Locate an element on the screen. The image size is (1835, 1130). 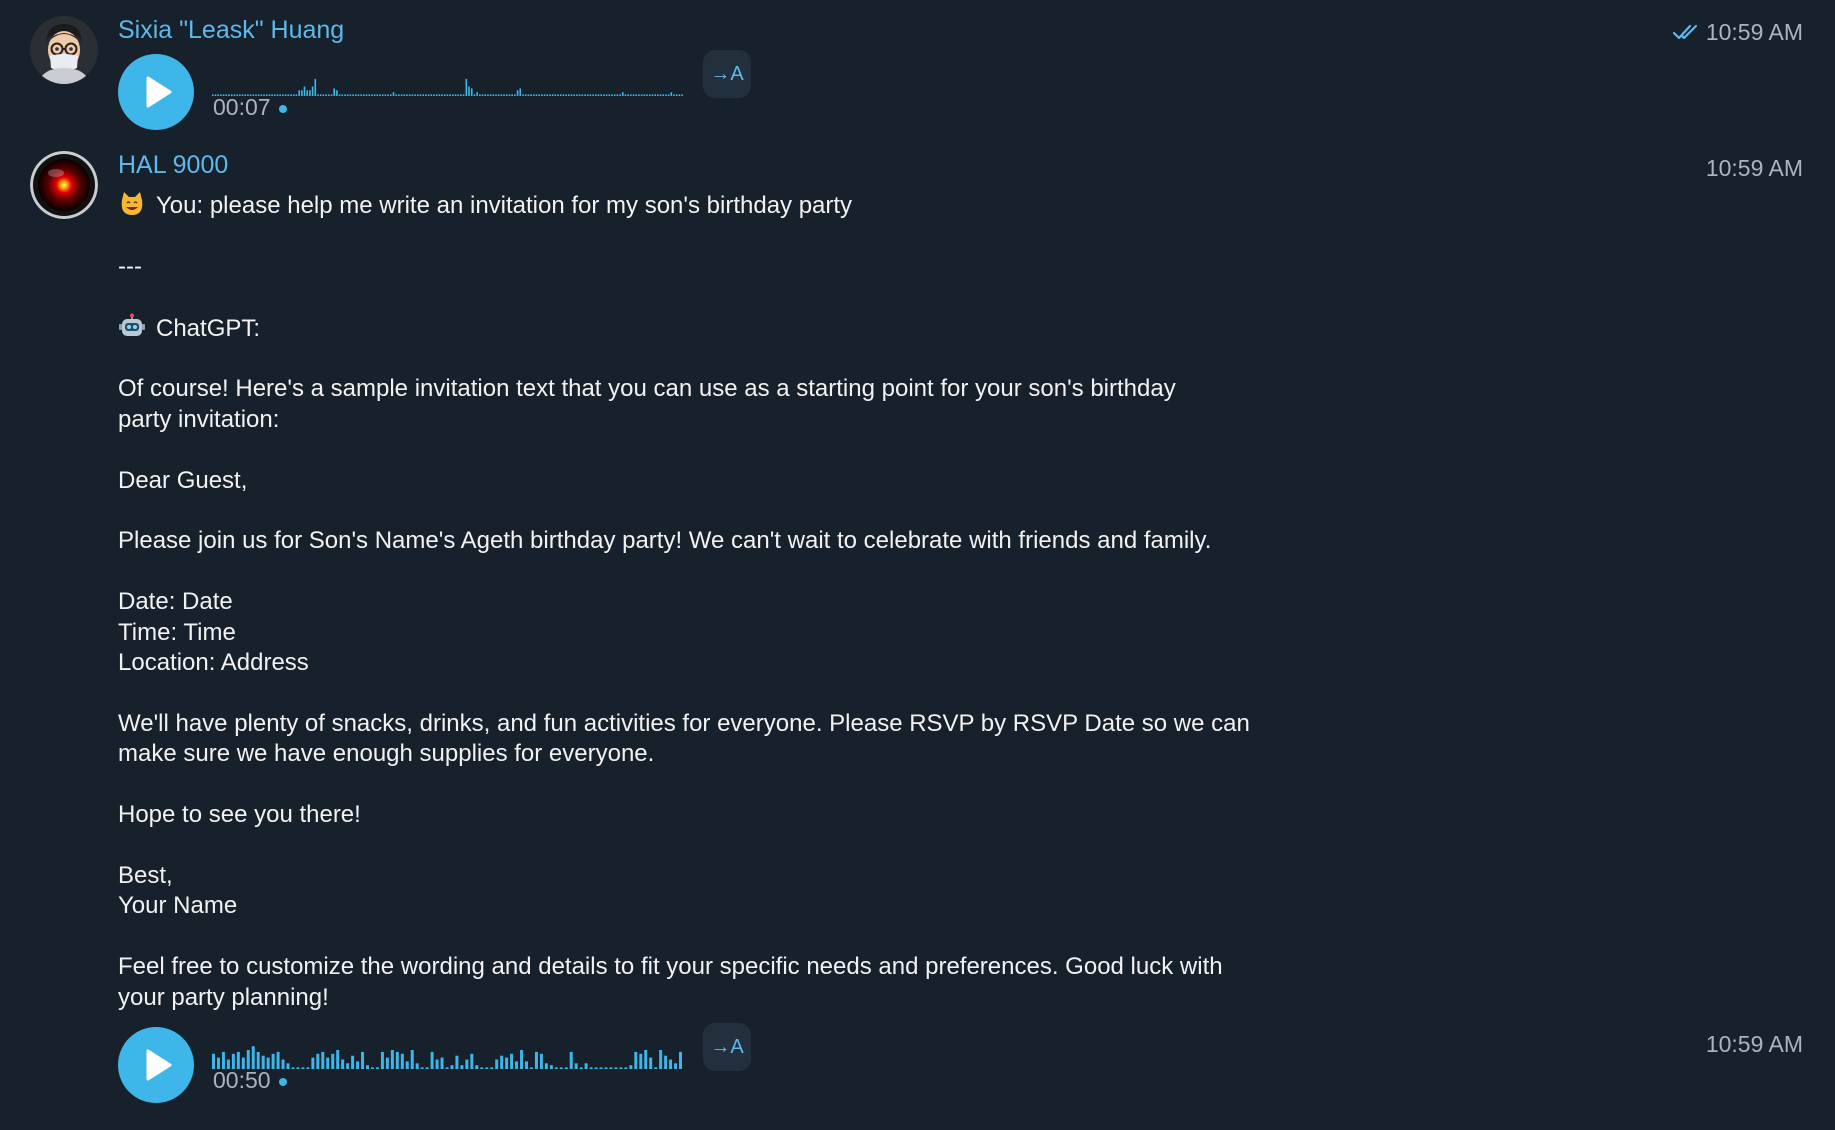
message-line-text: ChatGPT: is located at coordinates (208, 328).